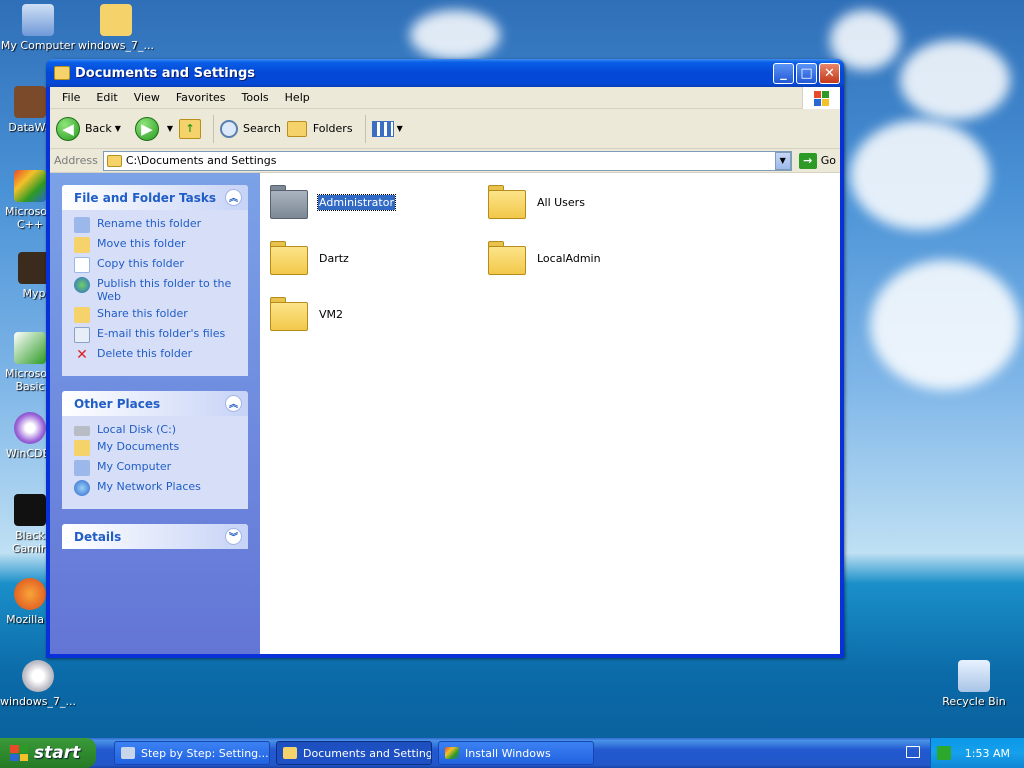 The image size is (1024, 768). I want to click on chevron-down-icon: ︾, so click(233, 536).